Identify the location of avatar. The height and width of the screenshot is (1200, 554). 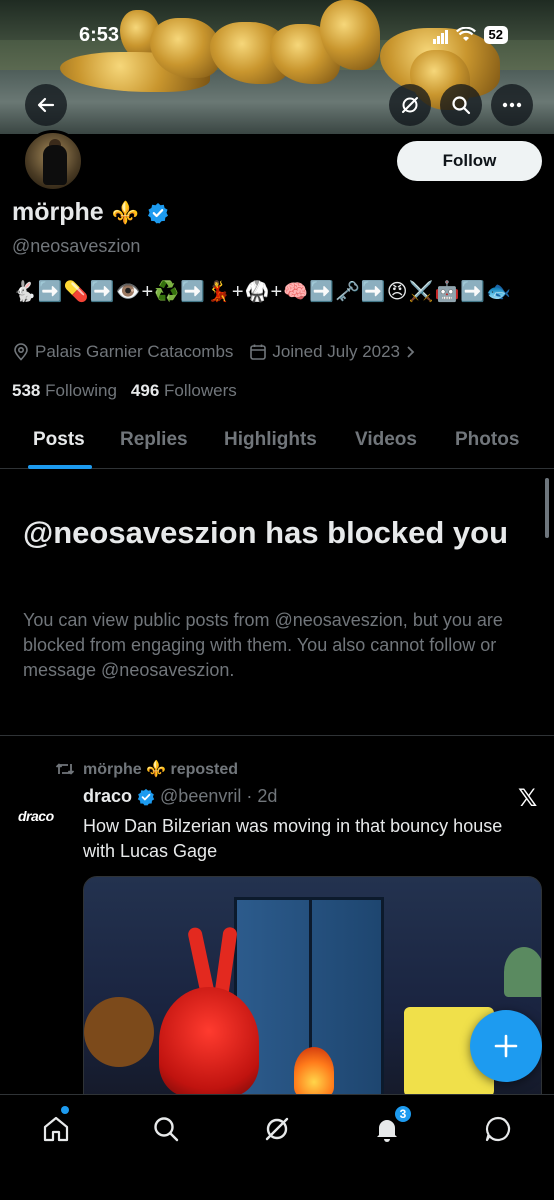
(53, 161).